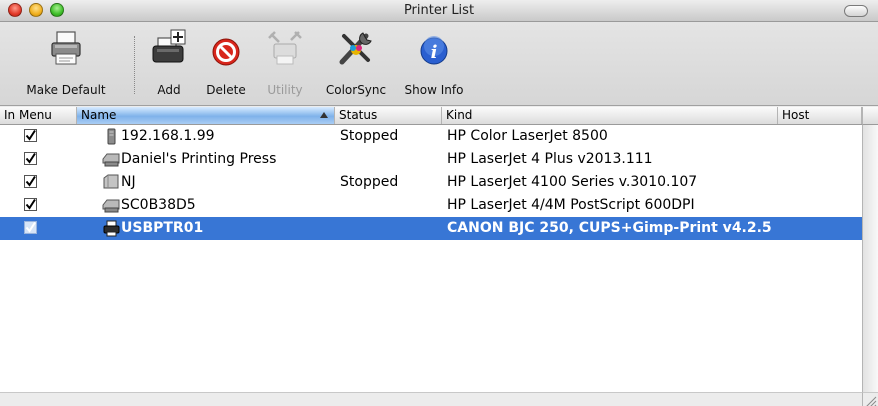 The width and height of the screenshot is (878, 406). Describe the element at coordinates (38, 115) in the screenshot. I see `column-header-in-menu: In Menu` at that location.